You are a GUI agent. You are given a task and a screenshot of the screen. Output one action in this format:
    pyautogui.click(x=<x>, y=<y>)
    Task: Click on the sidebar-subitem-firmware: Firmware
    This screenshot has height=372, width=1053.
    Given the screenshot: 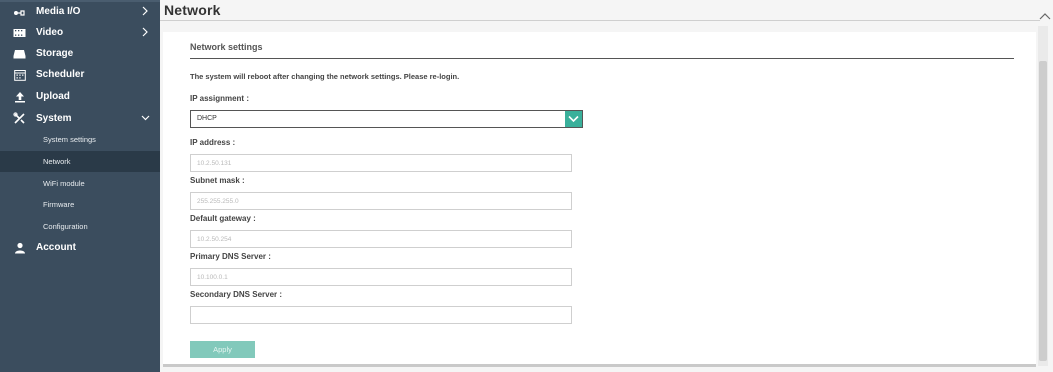 What is the action you would take?
    pyautogui.click(x=80, y=204)
    